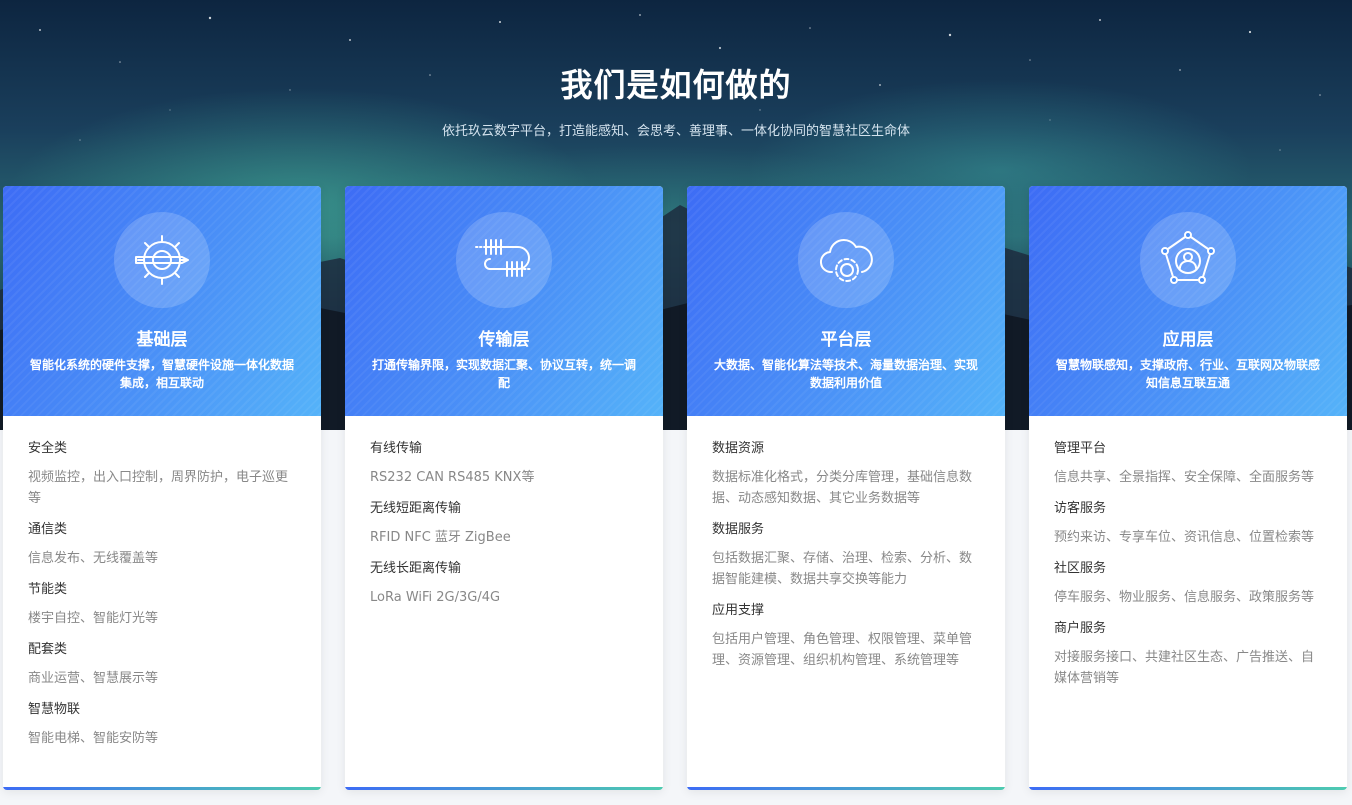 The width and height of the screenshot is (1352, 805). I want to click on section-title: 无线长距离传输, so click(416, 568).